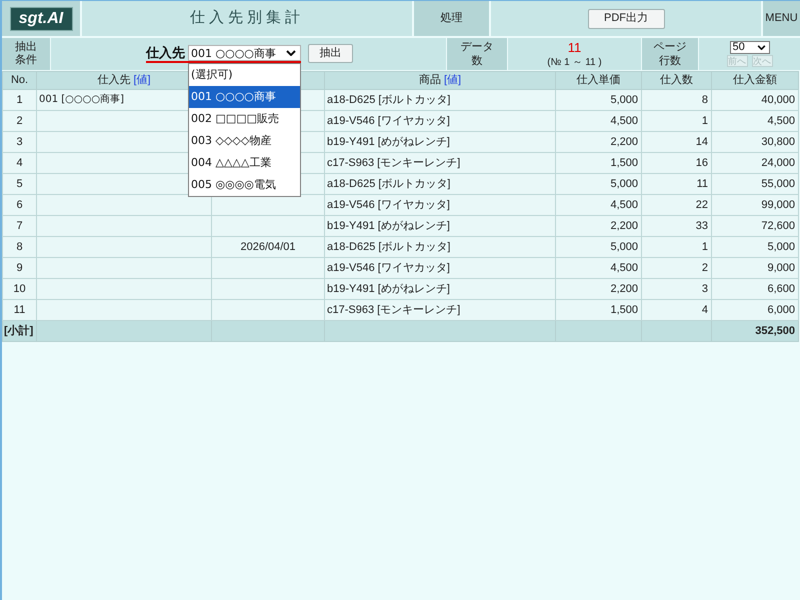 This screenshot has width=800, height=600. What do you see at coordinates (626, 18) in the screenshot?
I see `pdf-export-button: PDF出力` at bounding box center [626, 18].